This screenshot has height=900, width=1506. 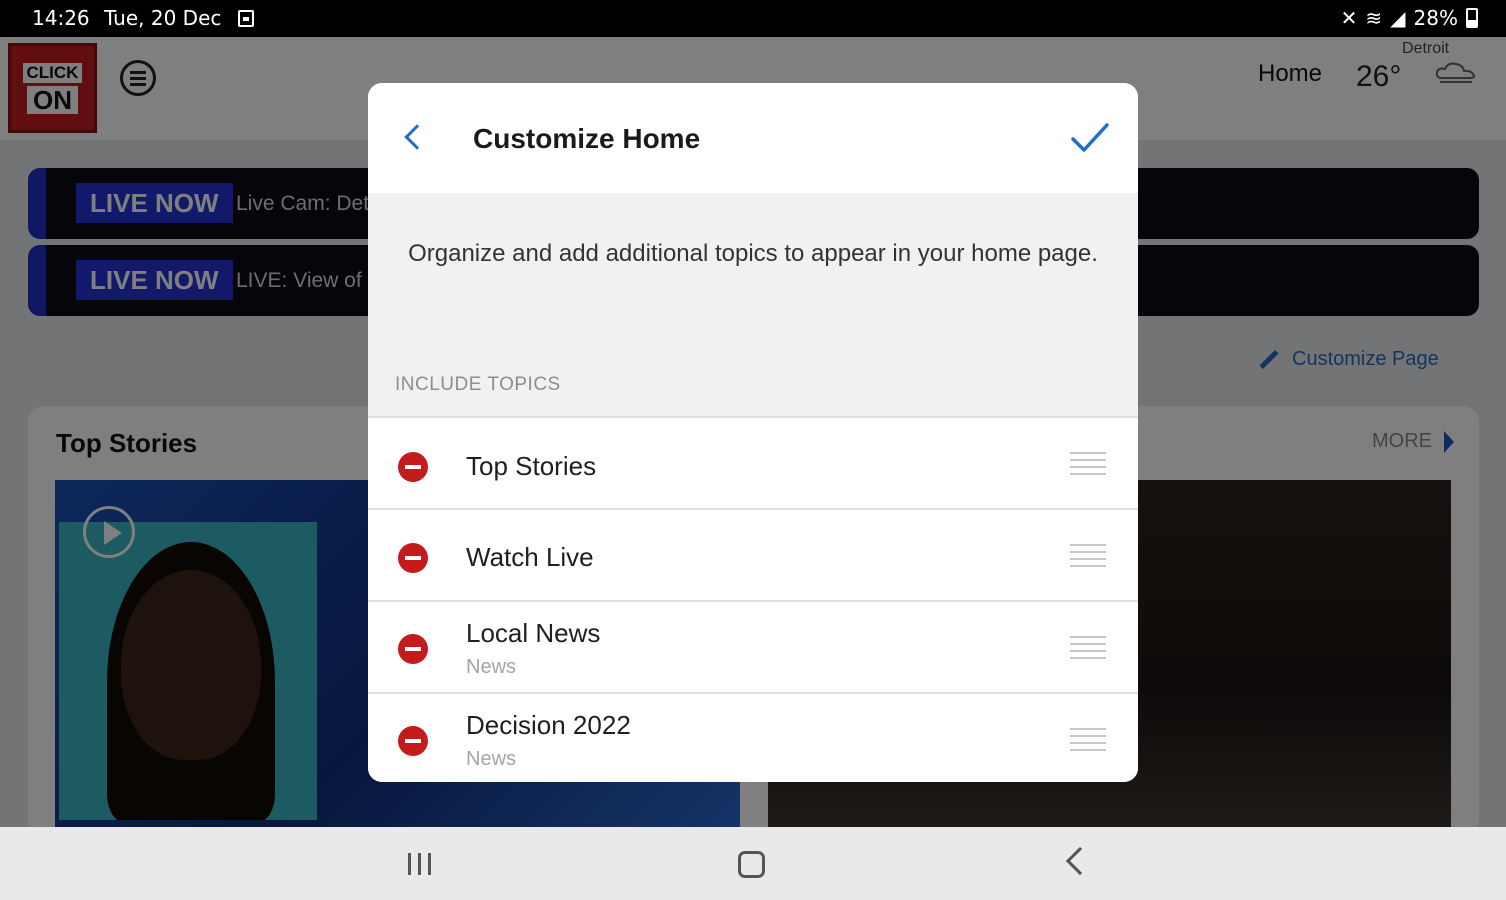 What do you see at coordinates (1374, 18) in the screenshot?
I see `wifi-icon: ≋` at bounding box center [1374, 18].